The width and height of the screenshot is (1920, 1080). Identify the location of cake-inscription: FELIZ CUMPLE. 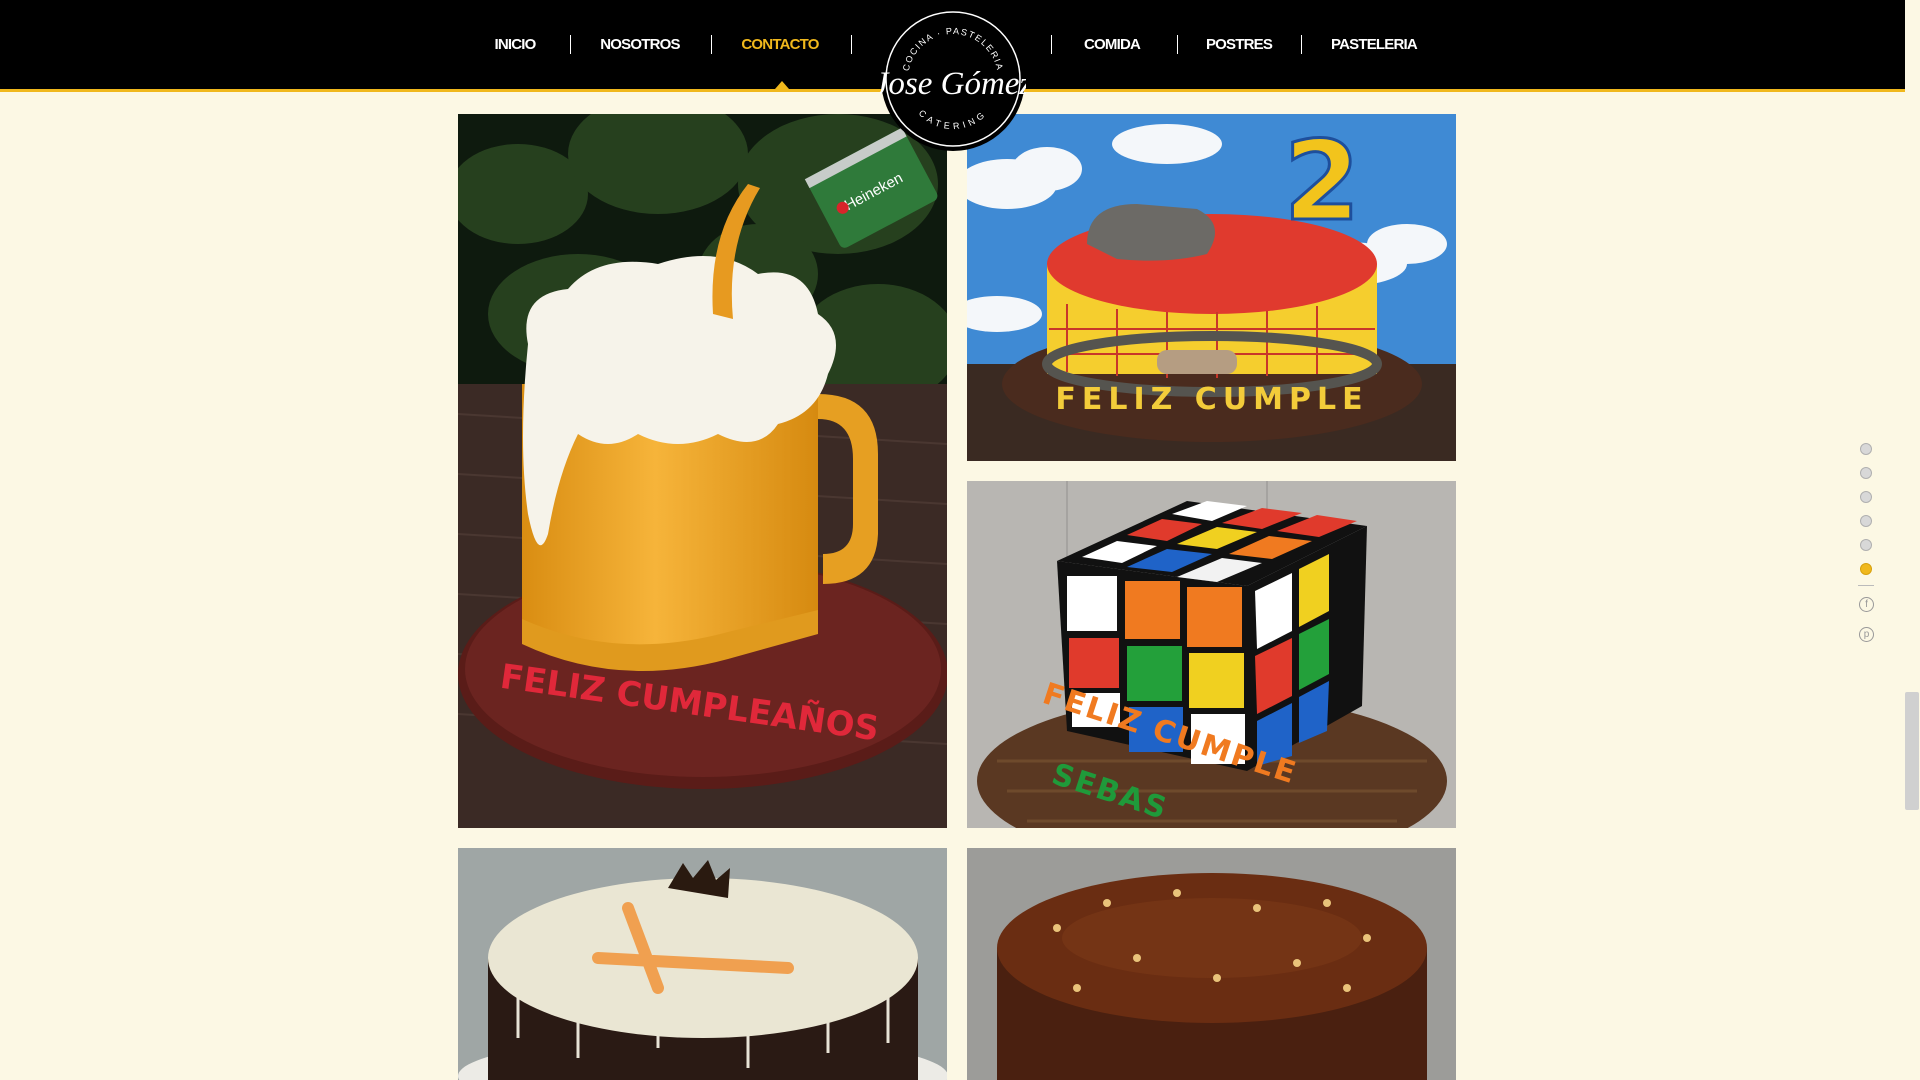
(1211, 399).